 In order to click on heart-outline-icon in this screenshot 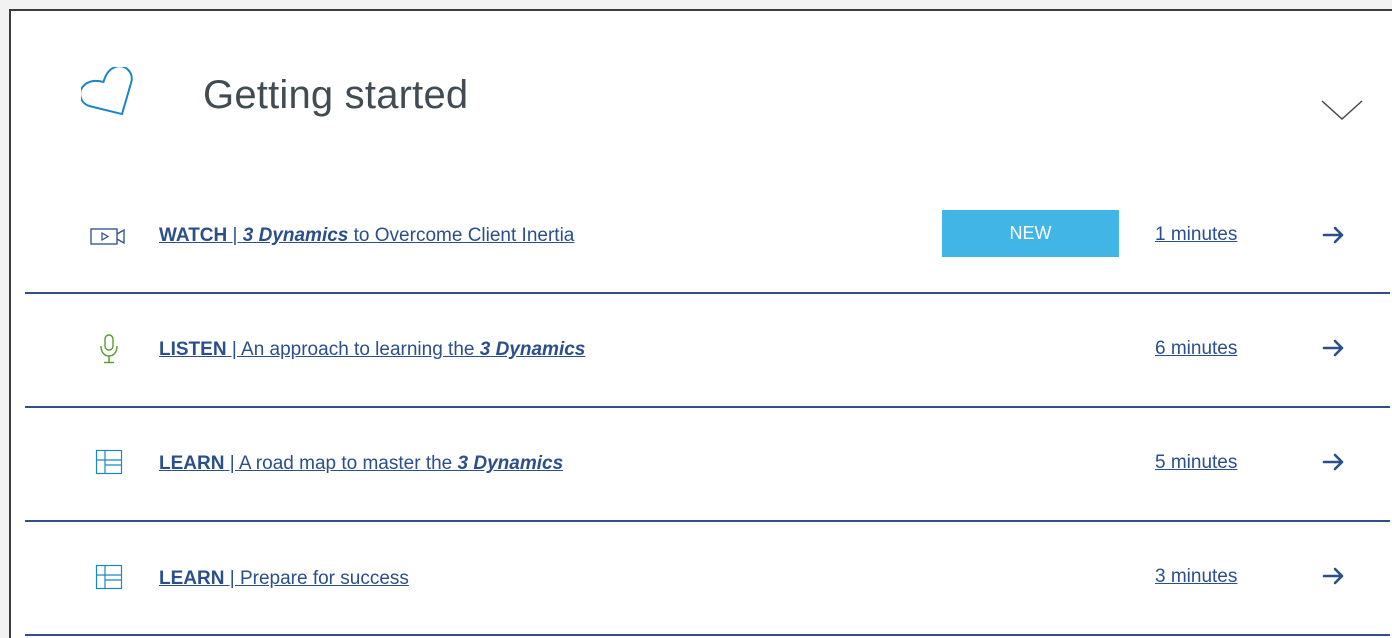, I will do `click(110, 93)`.